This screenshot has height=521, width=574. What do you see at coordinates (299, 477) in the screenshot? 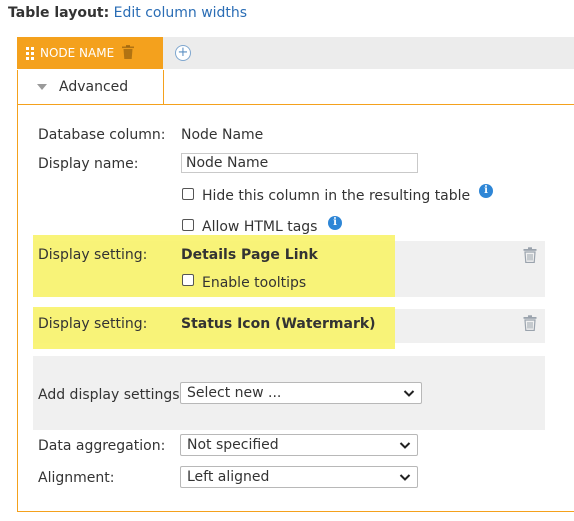
I see `alignment-select: Left aligned` at bounding box center [299, 477].